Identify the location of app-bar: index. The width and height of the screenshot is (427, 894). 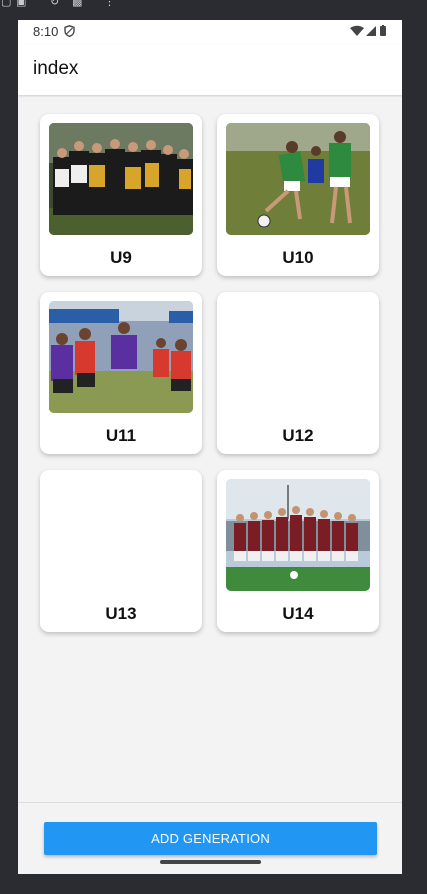
(210, 69).